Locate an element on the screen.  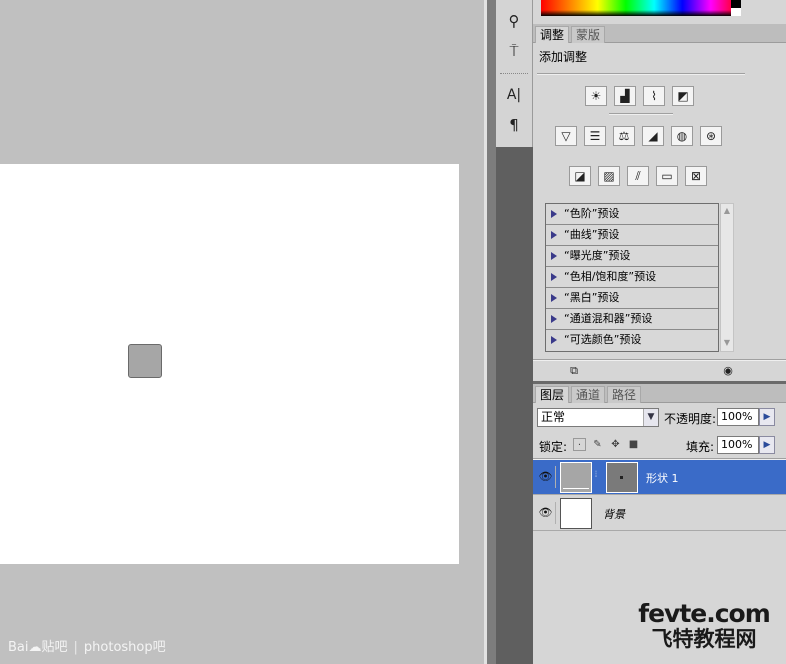
exposure-icon: ◩ is located at coordinates (683, 96).